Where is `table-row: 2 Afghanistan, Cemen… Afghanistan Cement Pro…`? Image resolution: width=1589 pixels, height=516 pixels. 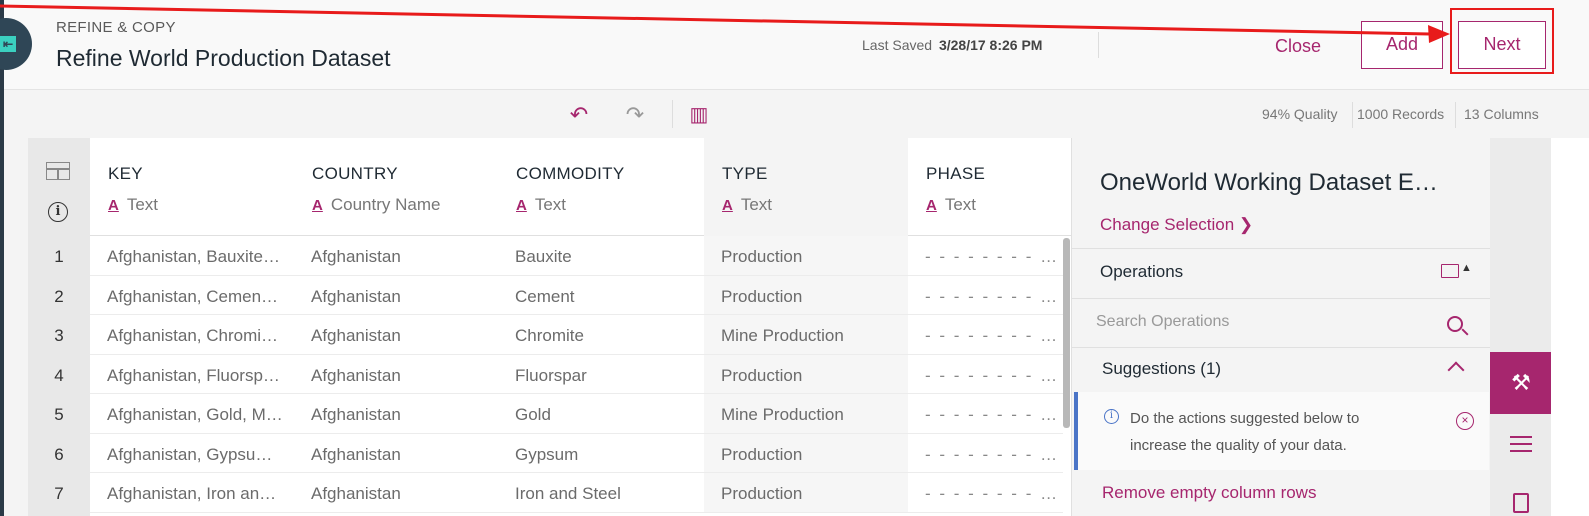
table-row: 2 Afghanistan, Cemen… Afghanistan Cement Pro… is located at coordinates (549, 295).